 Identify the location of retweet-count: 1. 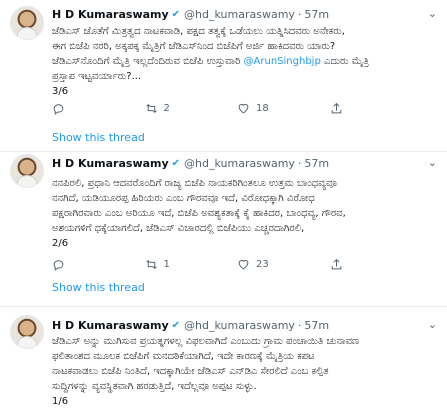
(166, 264).